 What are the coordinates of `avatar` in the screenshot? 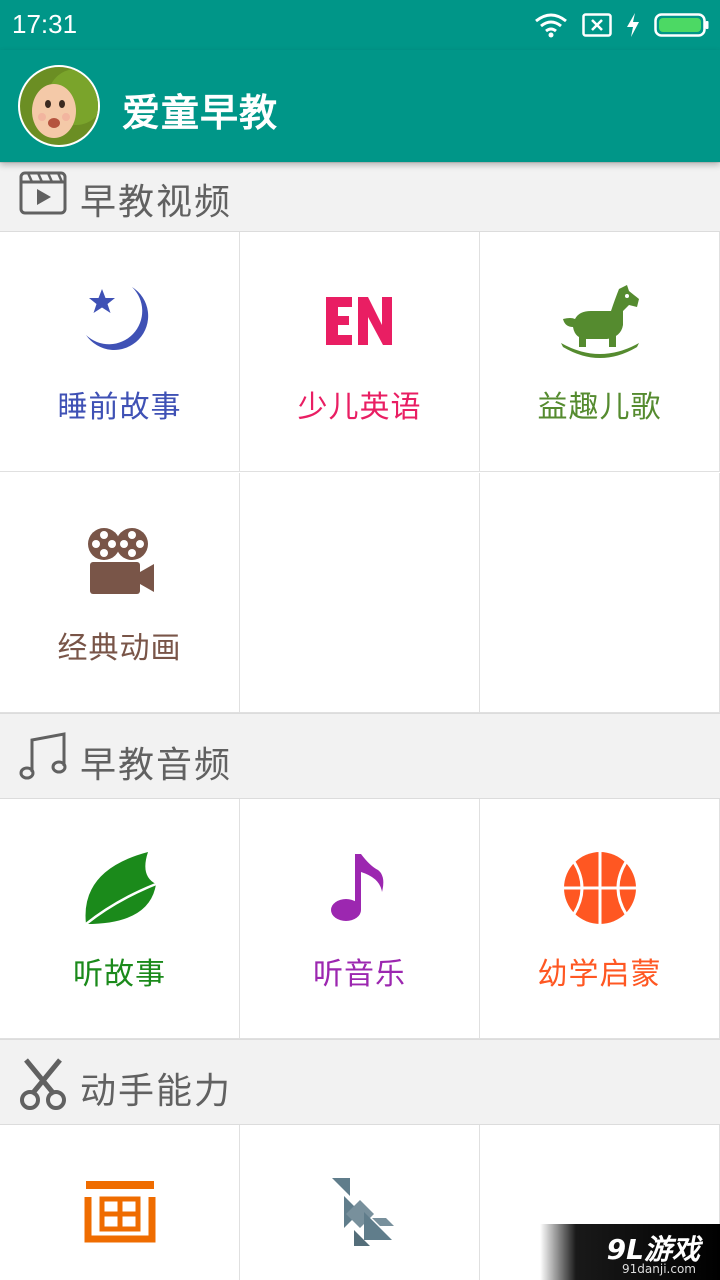 It's located at (59, 106).